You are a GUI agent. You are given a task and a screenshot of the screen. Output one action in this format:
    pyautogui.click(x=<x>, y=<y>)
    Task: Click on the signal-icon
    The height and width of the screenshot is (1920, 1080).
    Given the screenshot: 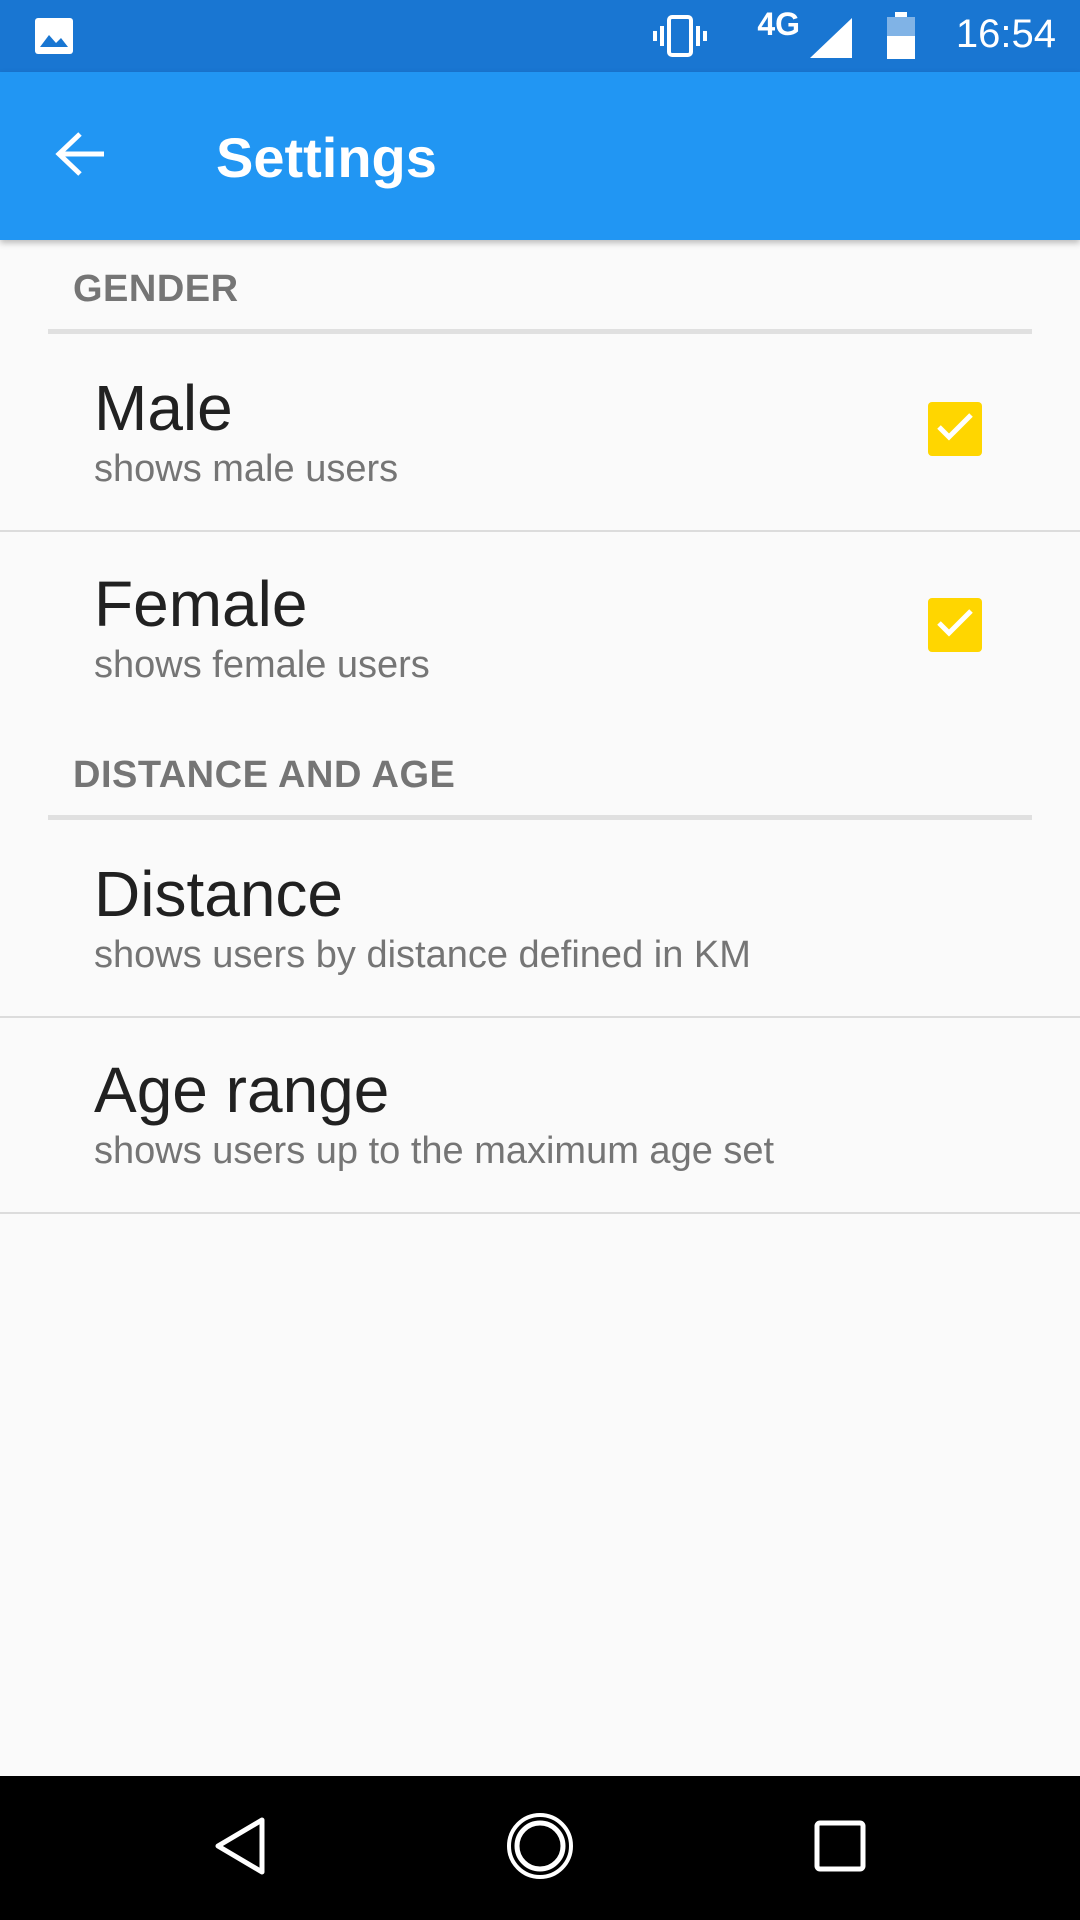 What is the action you would take?
    pyautogui.click(x=831, y=38)
    